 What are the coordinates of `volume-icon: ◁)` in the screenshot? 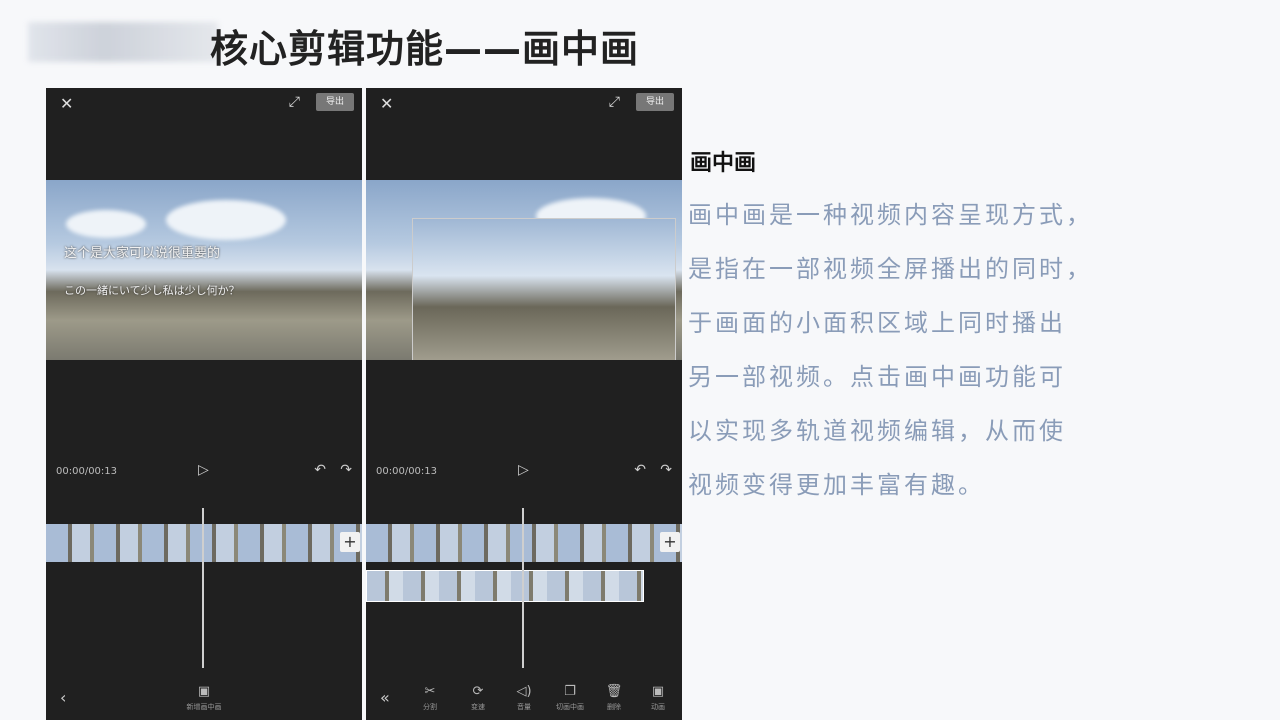 It's located at (524, 691).